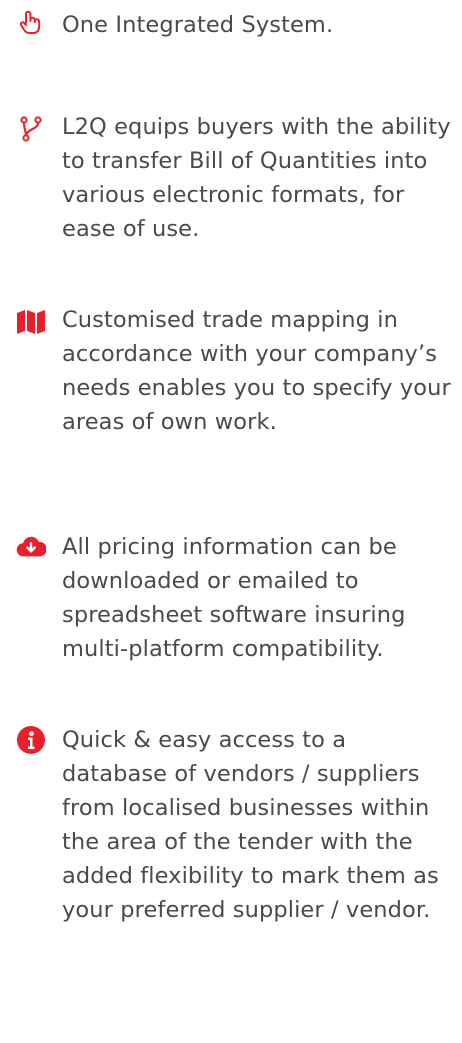  Describe the element at coordinates (198, 25) in the screenshot. I see `feature-text: One Integrated System.` at that location.